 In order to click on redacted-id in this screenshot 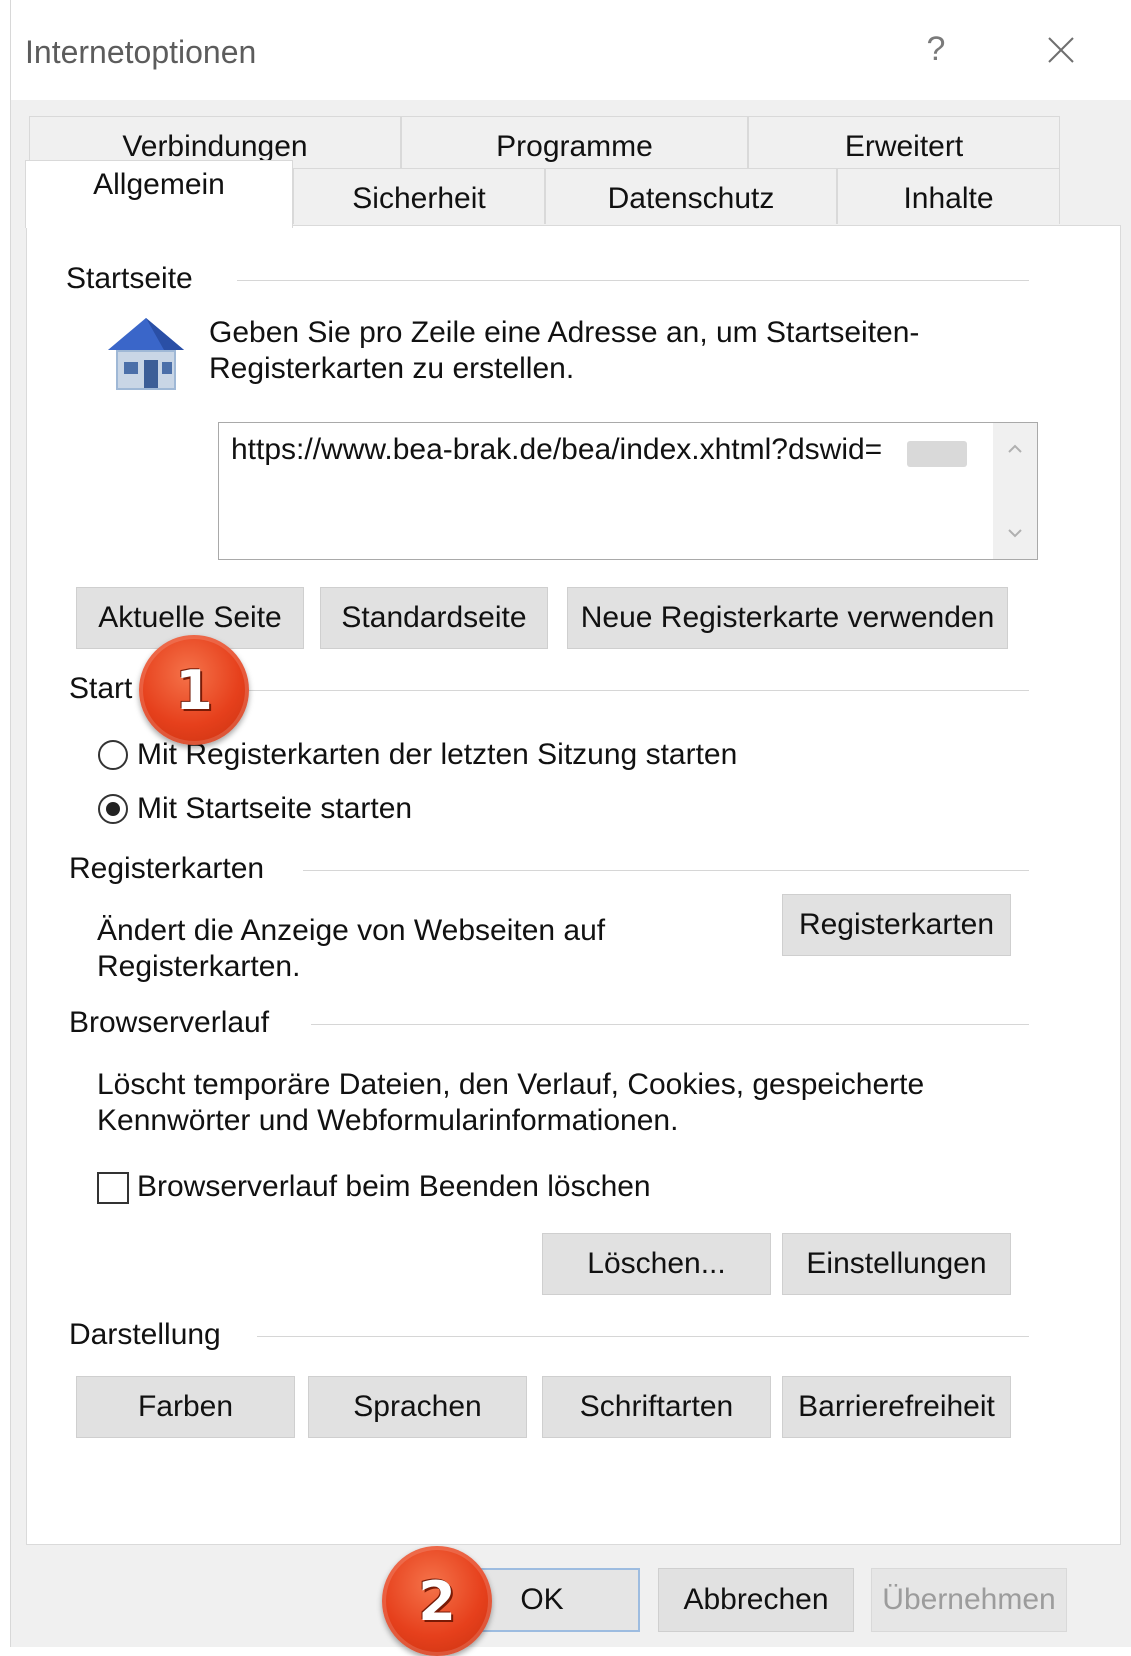, I will do `click(937, 454)`.